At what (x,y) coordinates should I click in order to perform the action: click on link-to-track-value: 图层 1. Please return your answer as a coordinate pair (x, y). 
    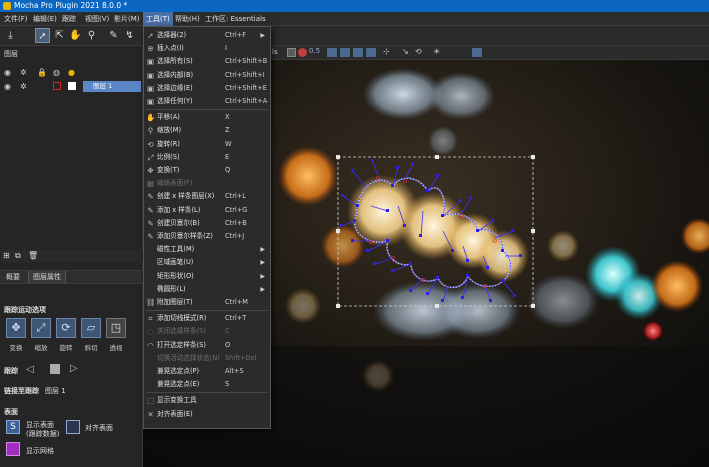
    Looking at the image, I should click on (55, 391).